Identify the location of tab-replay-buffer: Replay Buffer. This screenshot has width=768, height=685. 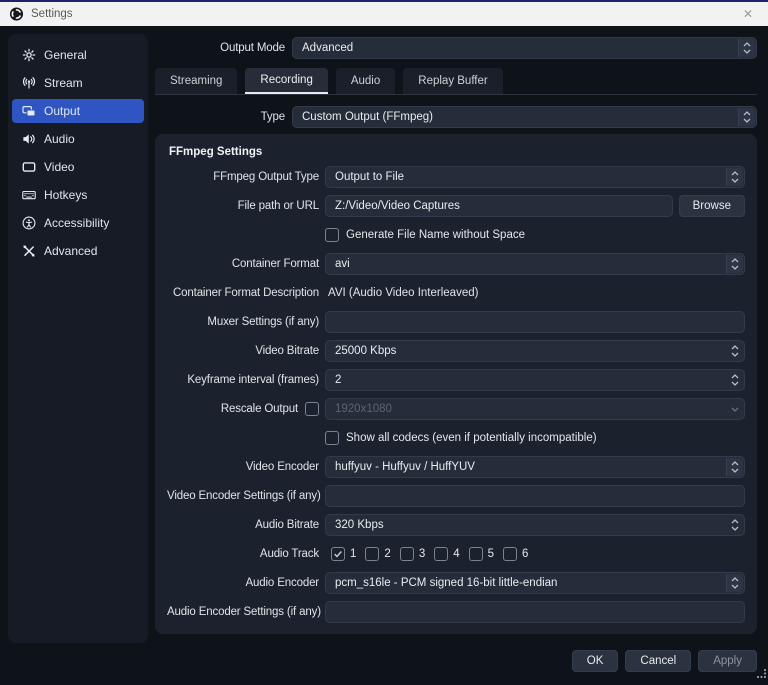
(453, 81).